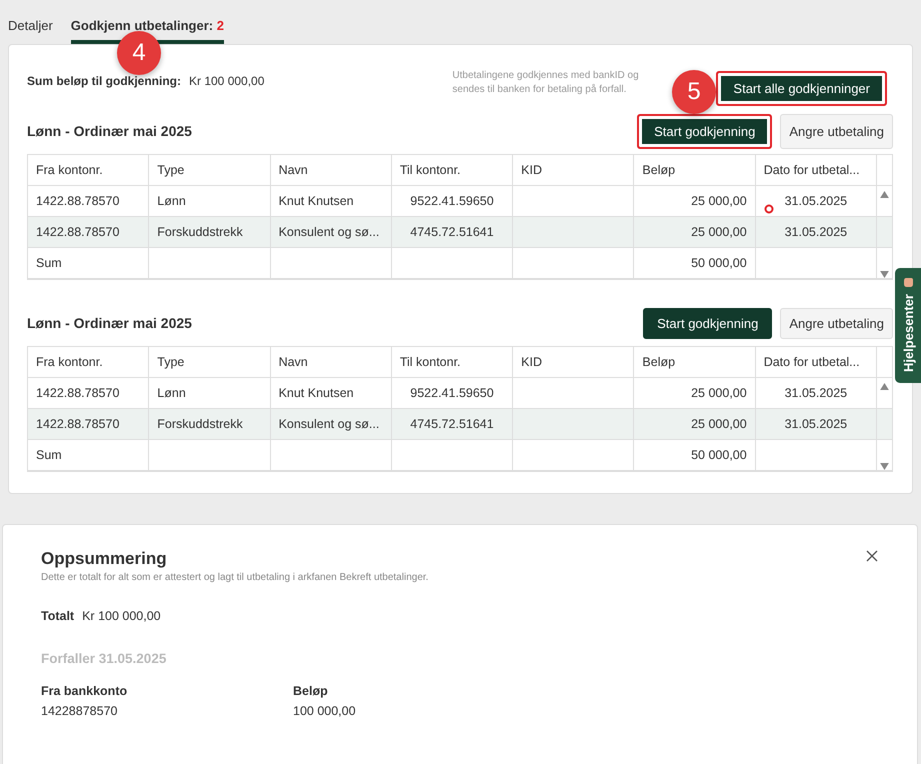 This screenshot has height=764, width=921. I want to click on tab: Detaljer, so click(30, 22).